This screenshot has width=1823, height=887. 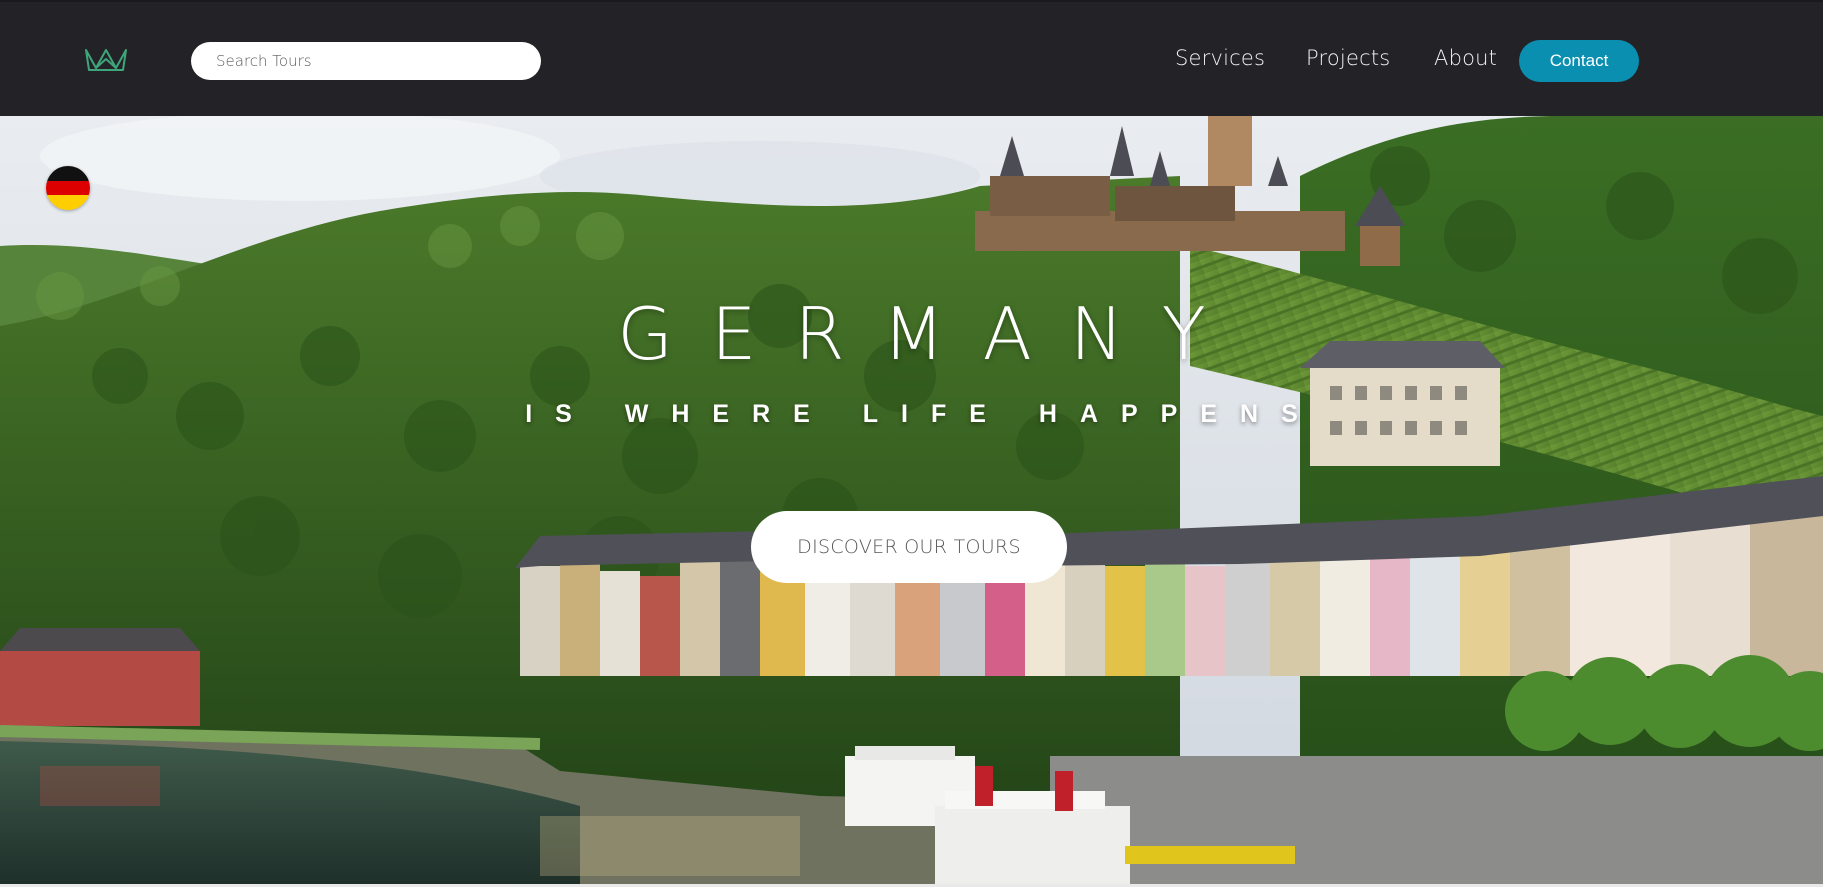 I want to click on germany-flag-icon, so click(x=68, y=188).